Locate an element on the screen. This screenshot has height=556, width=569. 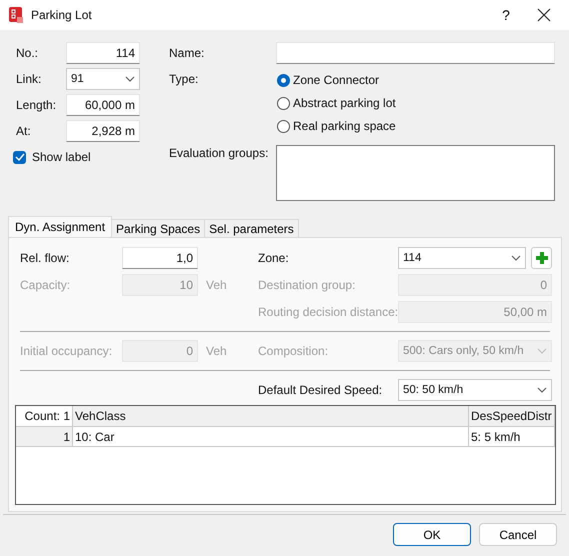
plus-icon is located at coordinates (542, 258).